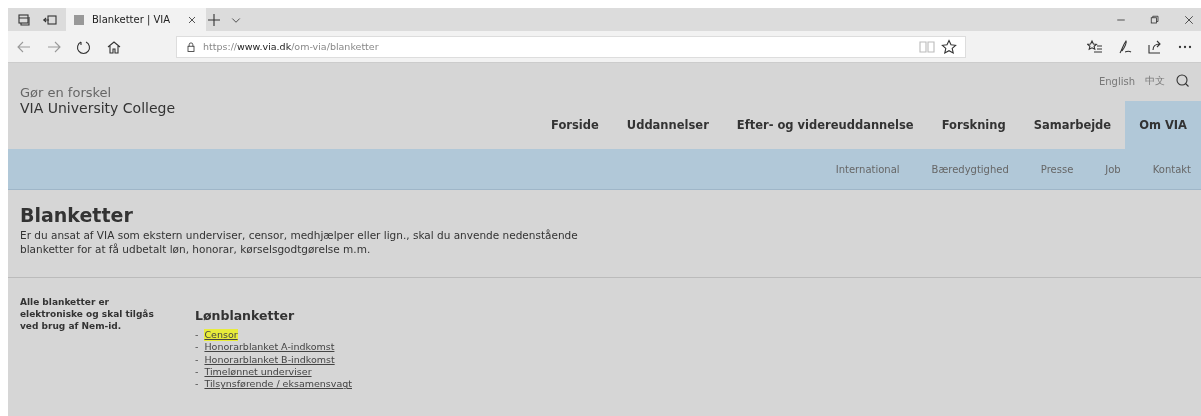  I want to click on site-favicon, so click(79, 19).